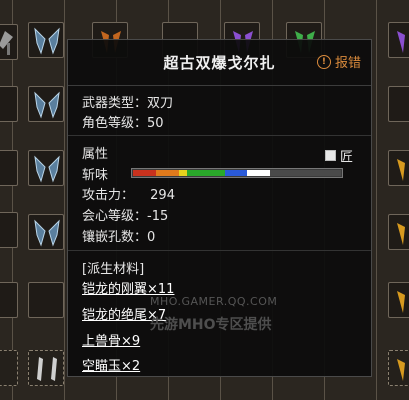 The image size is (409, 400). I want to click on char-level-value: 50, so click(155, 123).